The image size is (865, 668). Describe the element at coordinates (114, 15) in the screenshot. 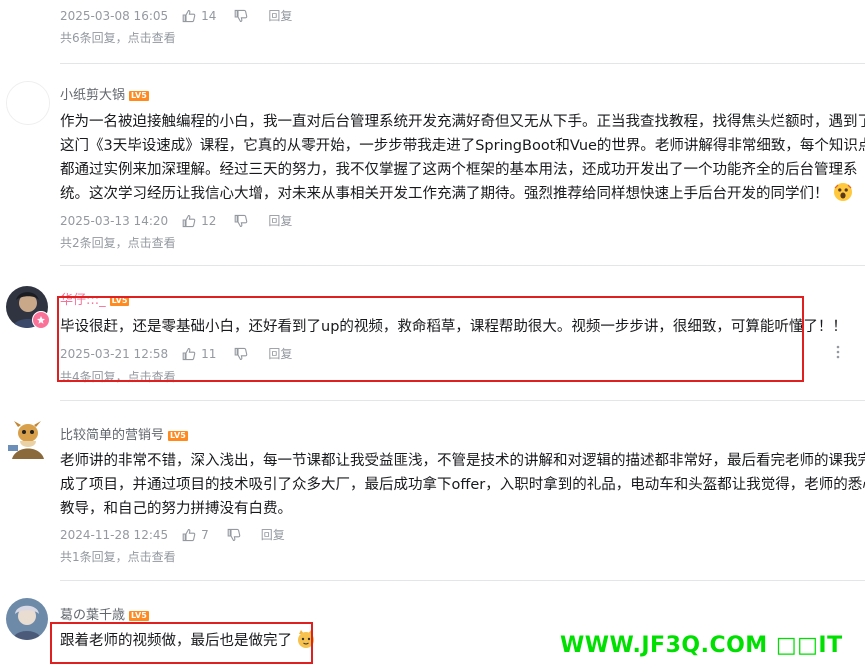

I see `comment-time: 2025-03-08 16:05` at that location.